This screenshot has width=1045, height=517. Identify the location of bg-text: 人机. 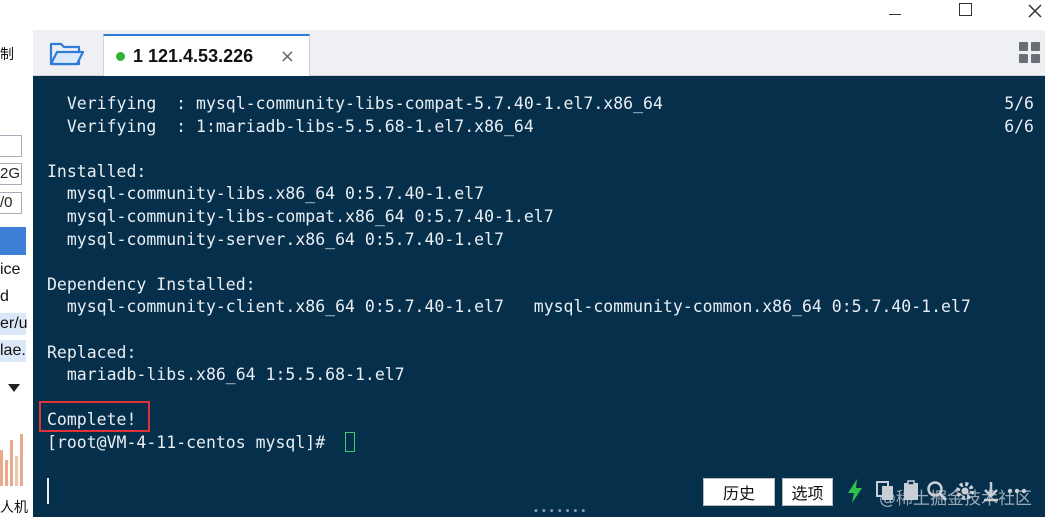
(14, 507).